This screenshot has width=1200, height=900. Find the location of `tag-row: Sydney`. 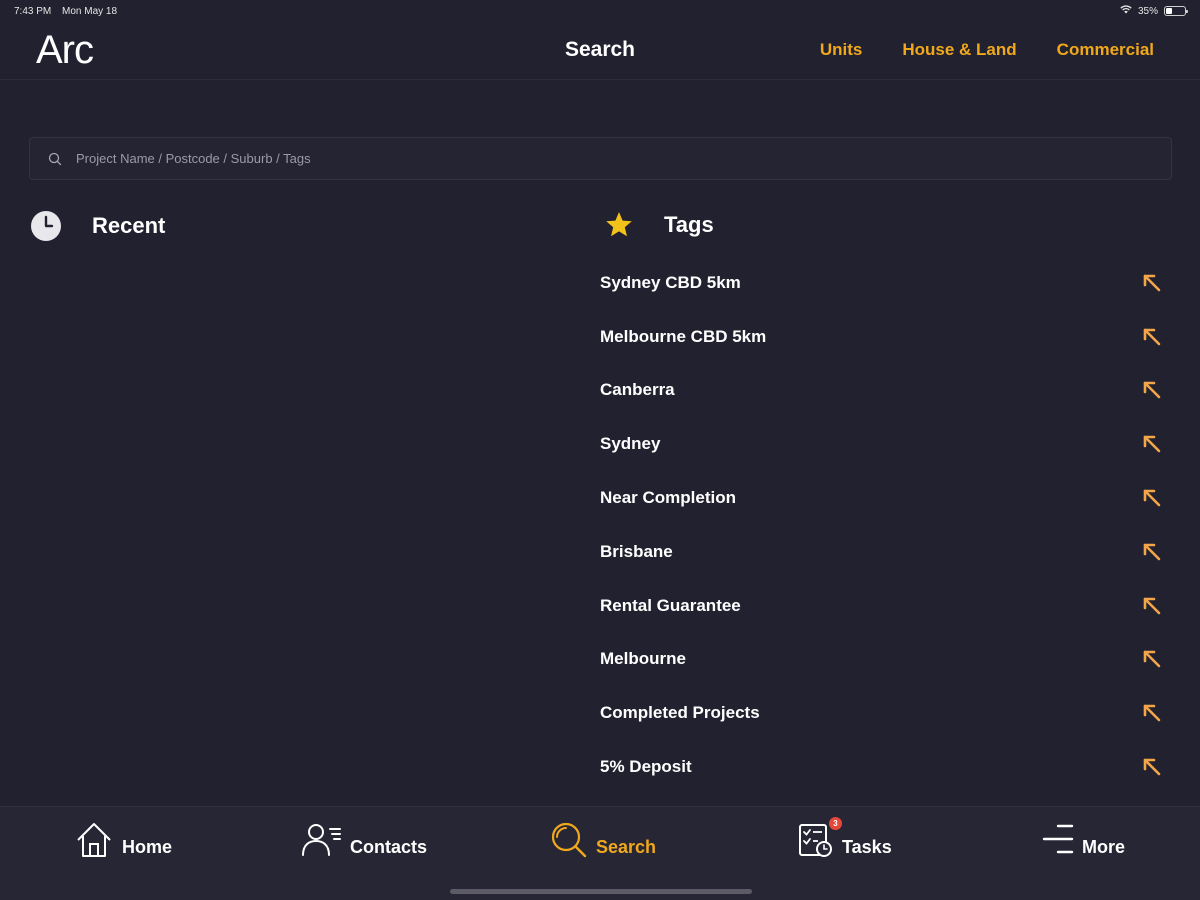

tag-row: Sydney is located at coordinates (885, 444).